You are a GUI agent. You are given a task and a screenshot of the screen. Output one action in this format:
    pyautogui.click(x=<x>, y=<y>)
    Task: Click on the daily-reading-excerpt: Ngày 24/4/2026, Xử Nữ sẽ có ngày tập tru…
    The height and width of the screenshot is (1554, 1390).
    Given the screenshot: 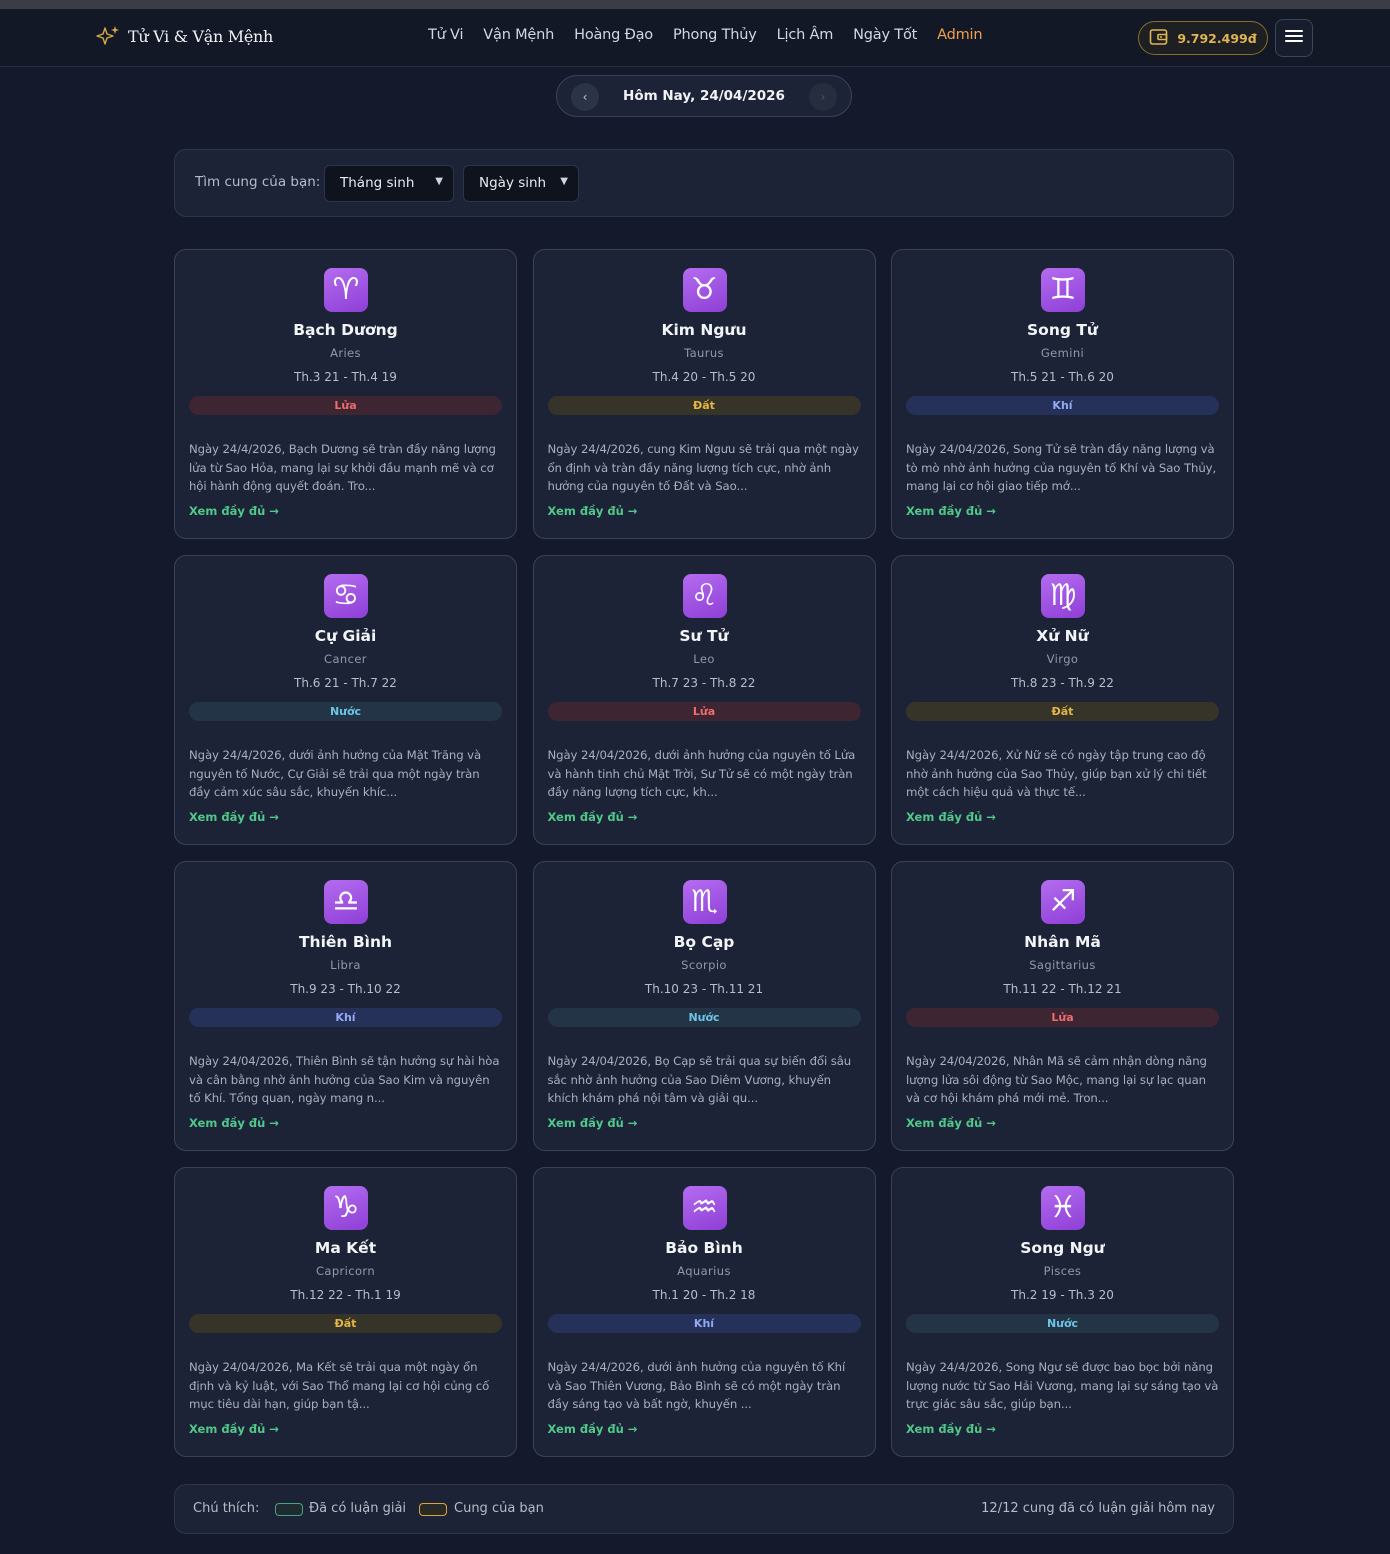 What is the action you would take?
    pyautogui.click(x=1056, y=773)
    